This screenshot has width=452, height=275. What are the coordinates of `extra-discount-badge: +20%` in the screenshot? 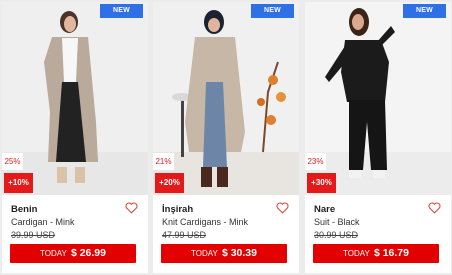 It's located at (169, 183).